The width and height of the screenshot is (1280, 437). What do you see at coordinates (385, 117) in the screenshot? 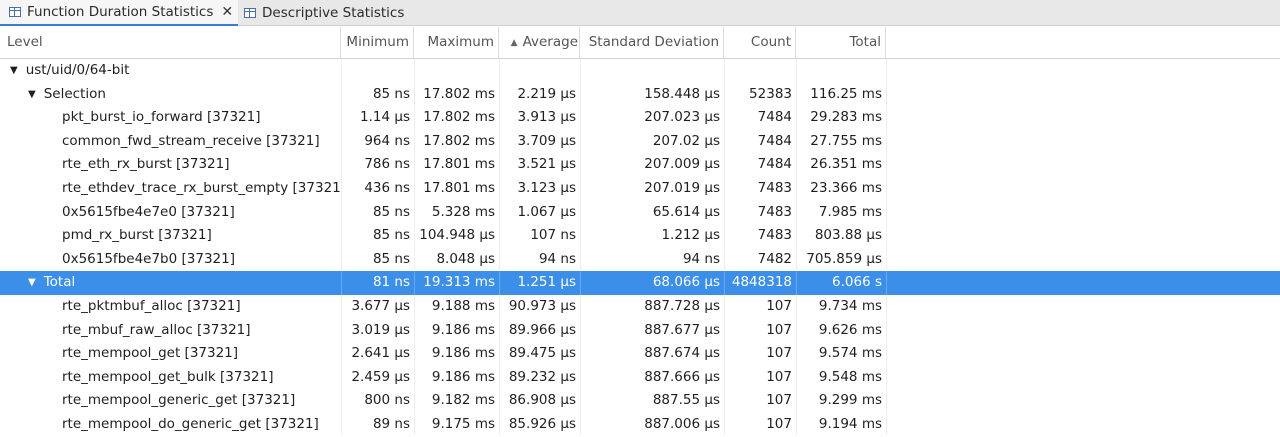
I see `min-cell: 1.14 µs` at bounding box center [385, 117].